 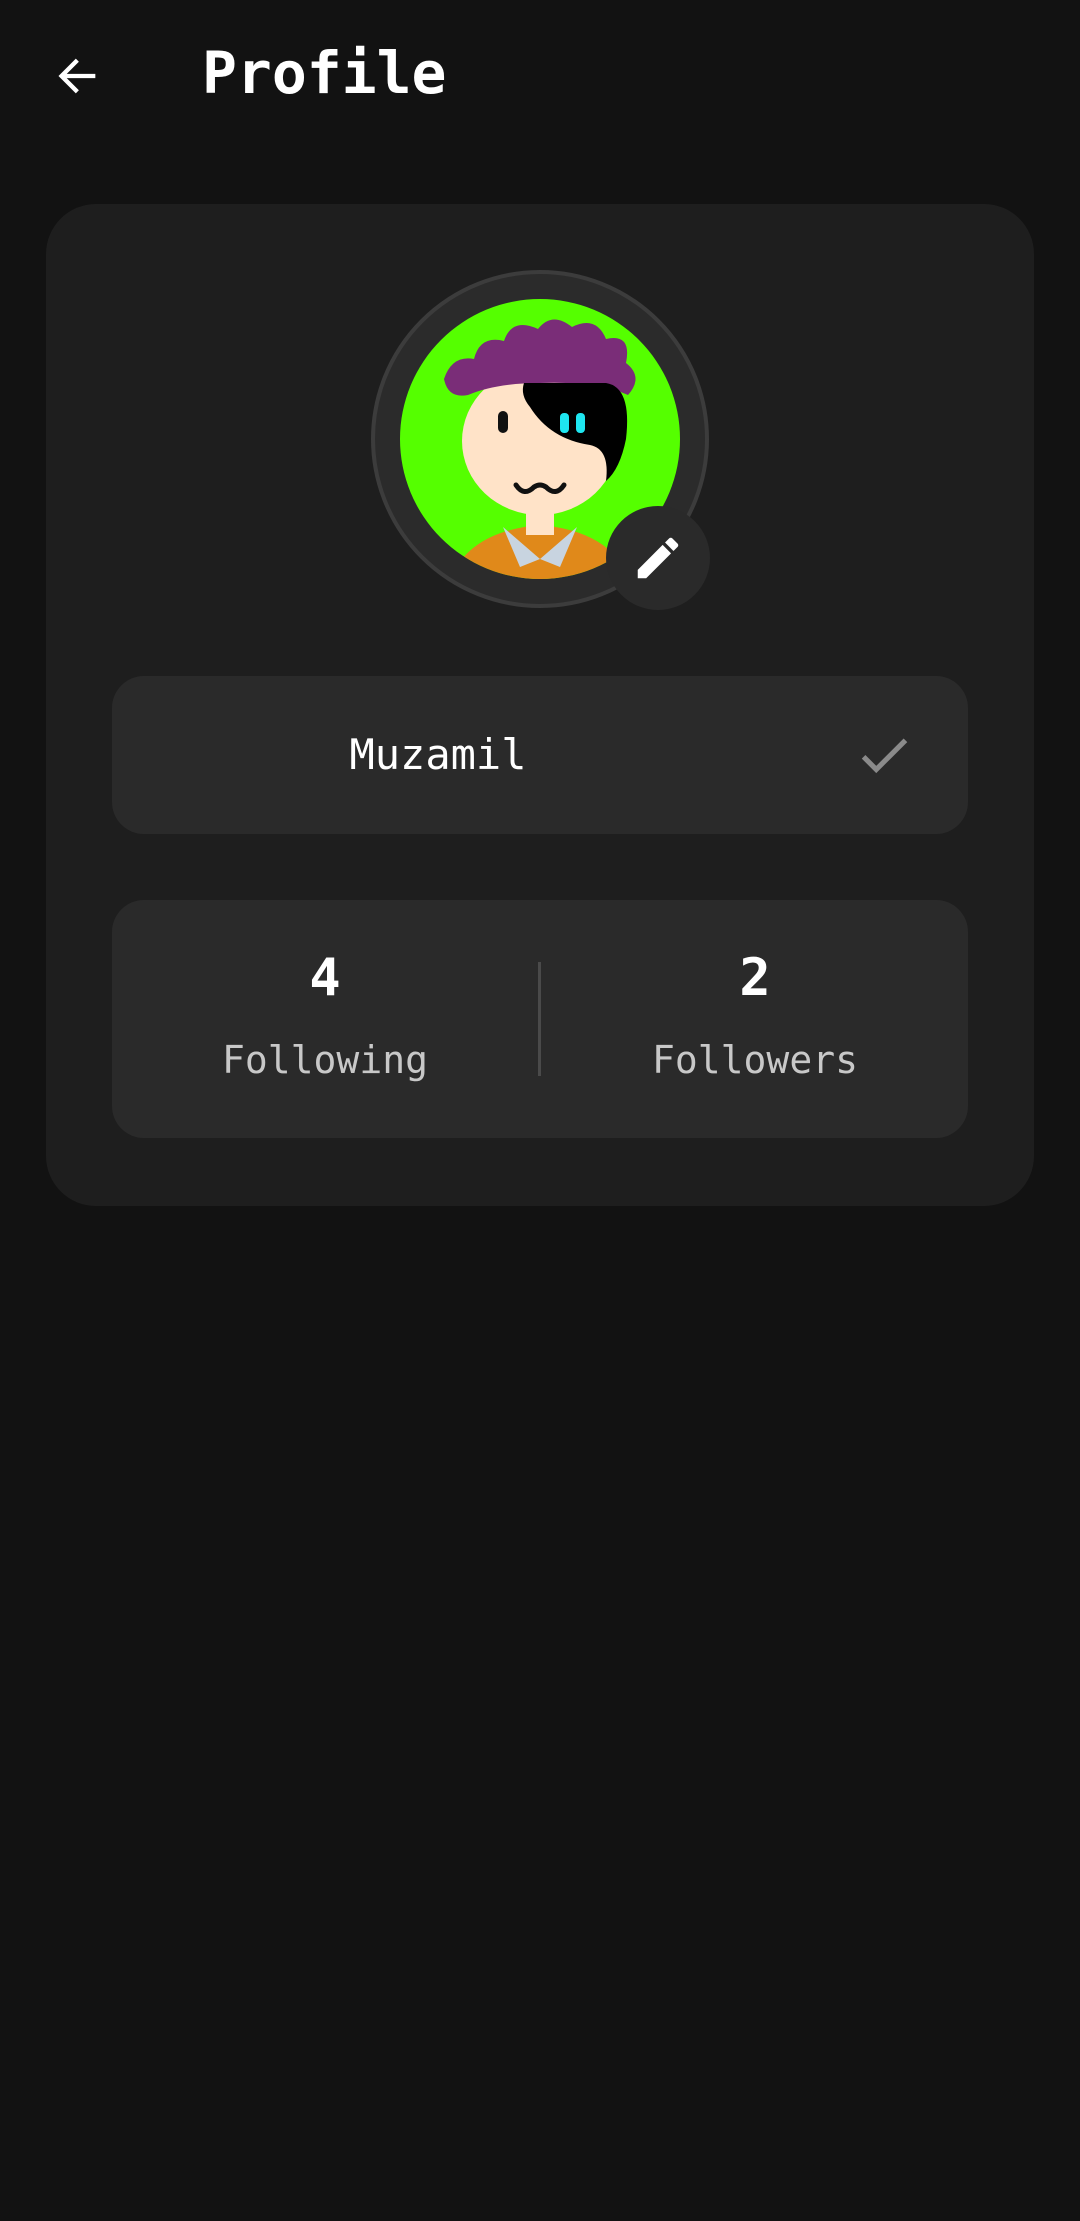 I want to click on arrow-left-icon, so click(x=77, y=76).